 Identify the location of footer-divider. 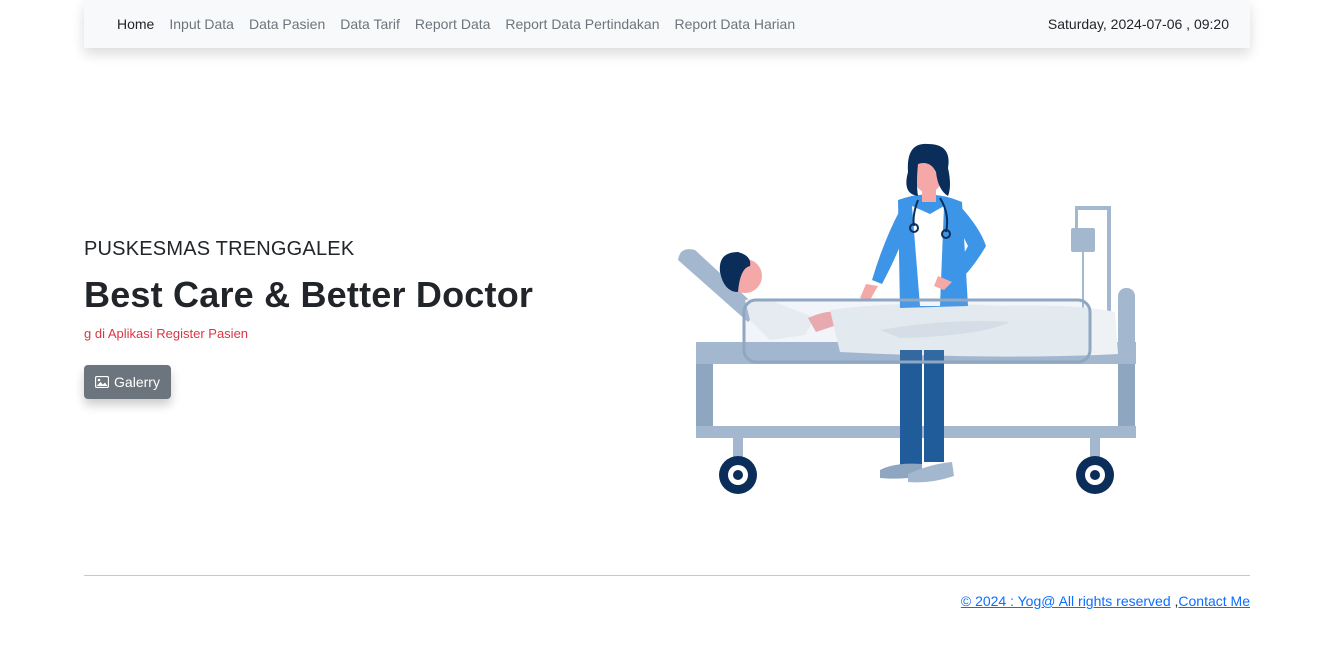
(667, 575).